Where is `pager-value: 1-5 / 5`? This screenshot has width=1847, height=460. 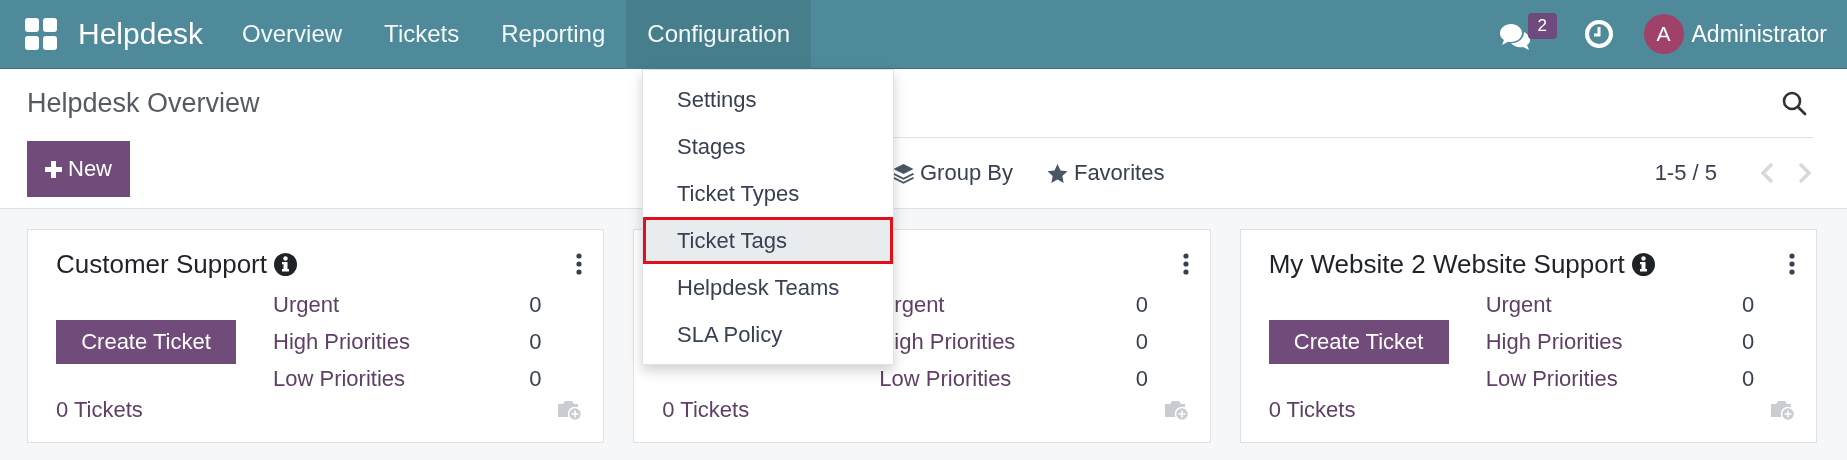 pager-value: 1-5 / 5 is located at coordinates (1685, 173).